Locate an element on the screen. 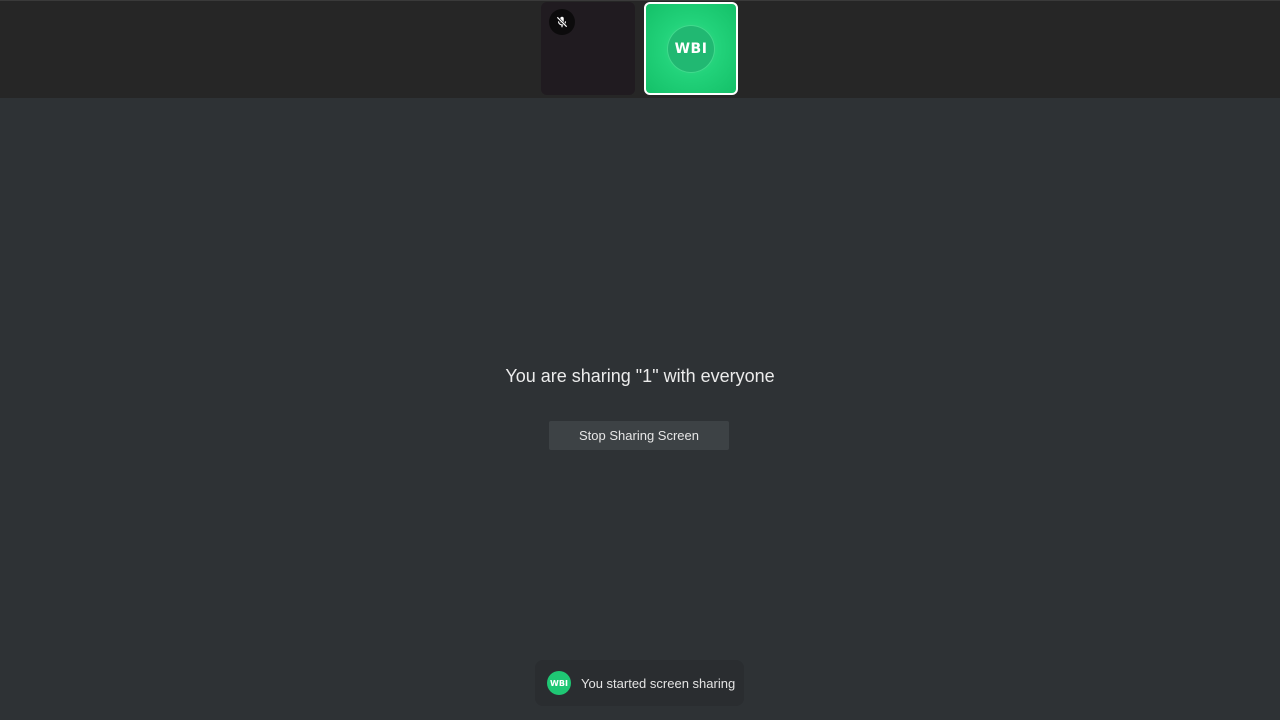 This screenshot has width=1280, height=720. avatar: WBI is located at coordinates (691, 48).